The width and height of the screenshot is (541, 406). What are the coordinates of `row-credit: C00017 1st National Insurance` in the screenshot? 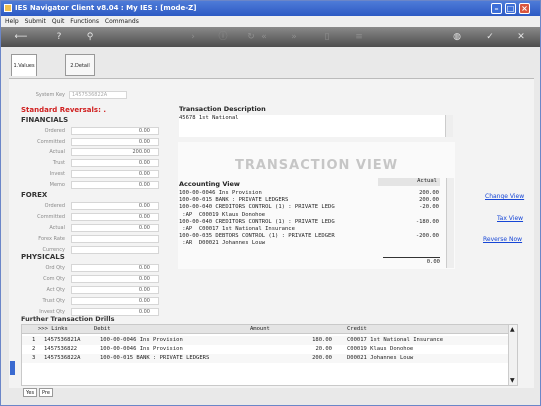 It's located at (395, 340).